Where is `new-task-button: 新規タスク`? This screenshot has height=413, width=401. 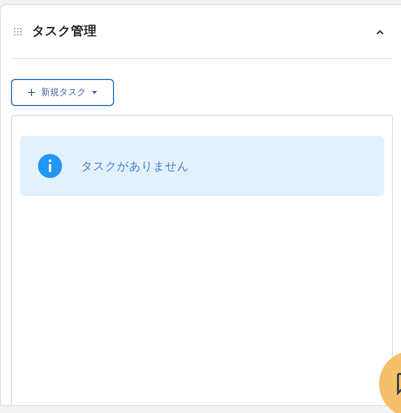 new-task-button: 新規タスク is located at coordinates (62, 92).